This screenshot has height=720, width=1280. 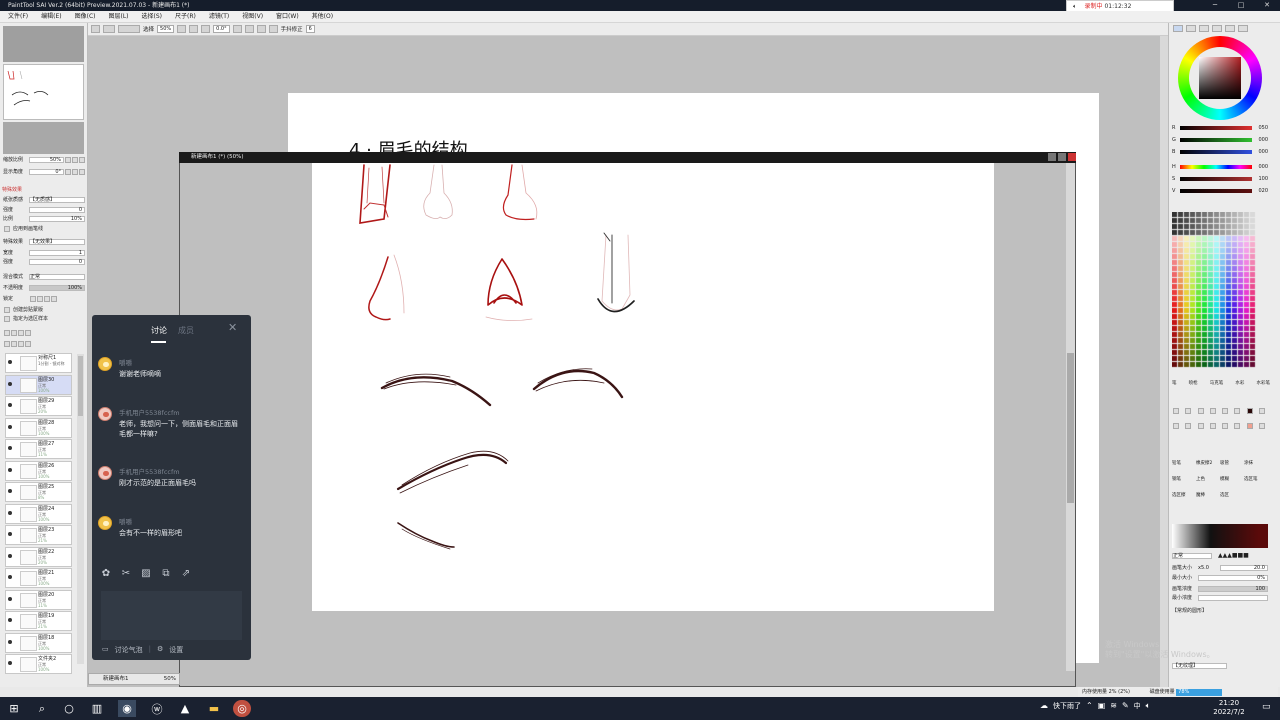 I want to click on opacity-slider: 100%, so click(x=57, y=288).